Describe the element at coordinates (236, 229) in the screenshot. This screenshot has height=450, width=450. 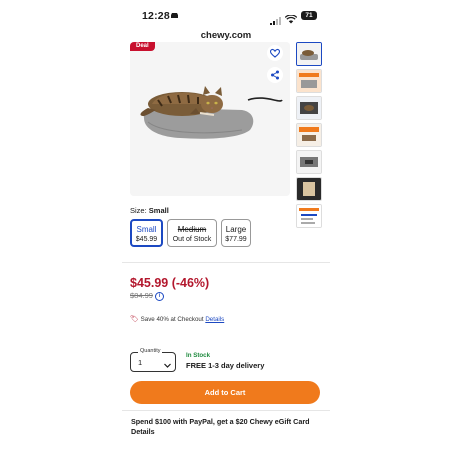
I see `size-option-name: Large` at that location.